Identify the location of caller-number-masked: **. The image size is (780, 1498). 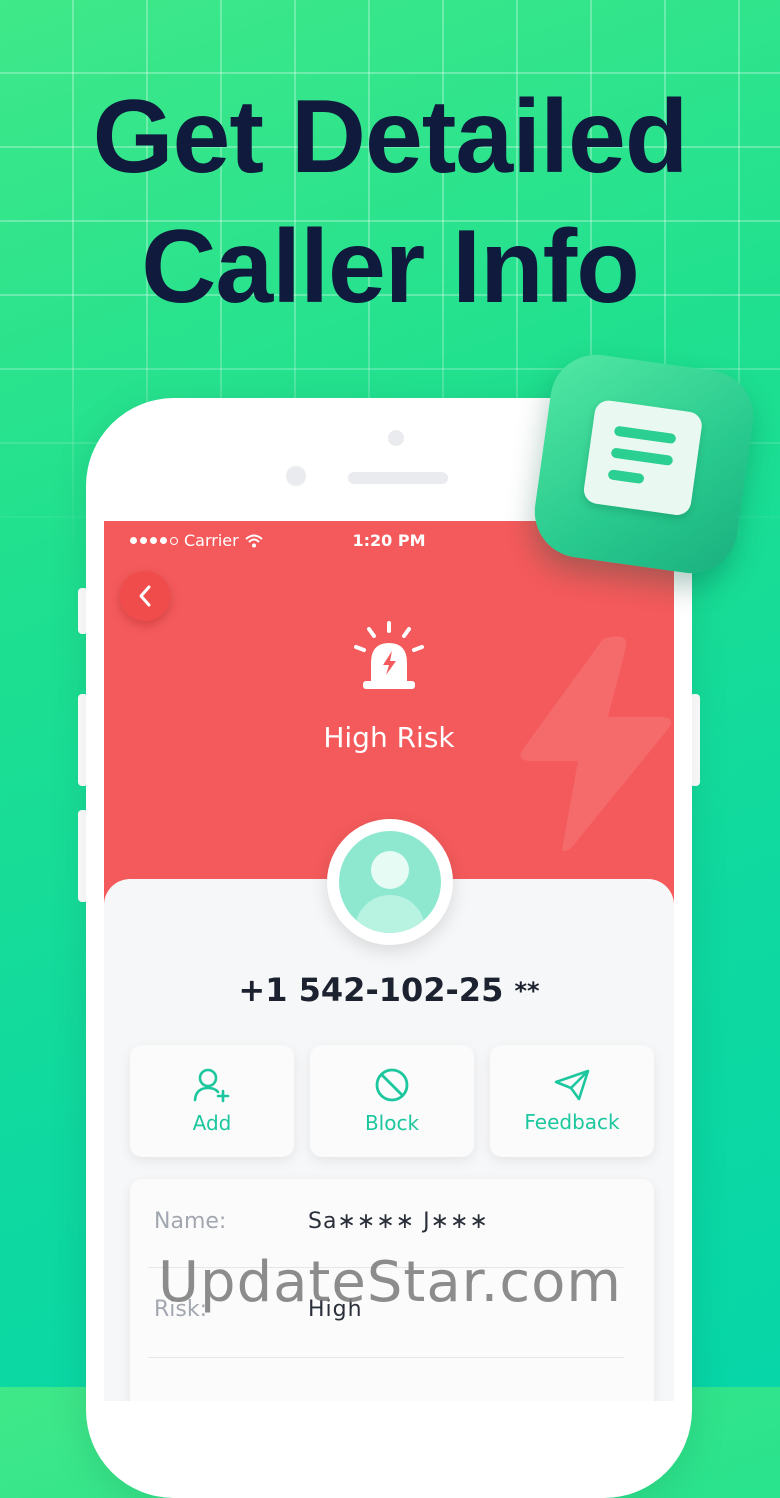
(527, 991).